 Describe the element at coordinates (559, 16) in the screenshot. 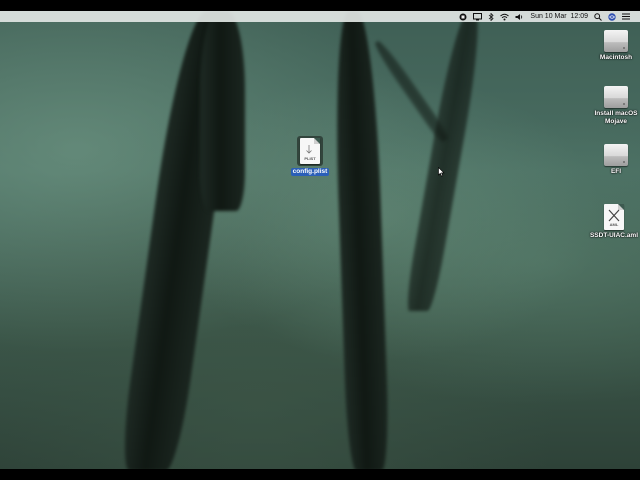

I see `menubar-clock: Sun 10 Mar 12:09` at that location.